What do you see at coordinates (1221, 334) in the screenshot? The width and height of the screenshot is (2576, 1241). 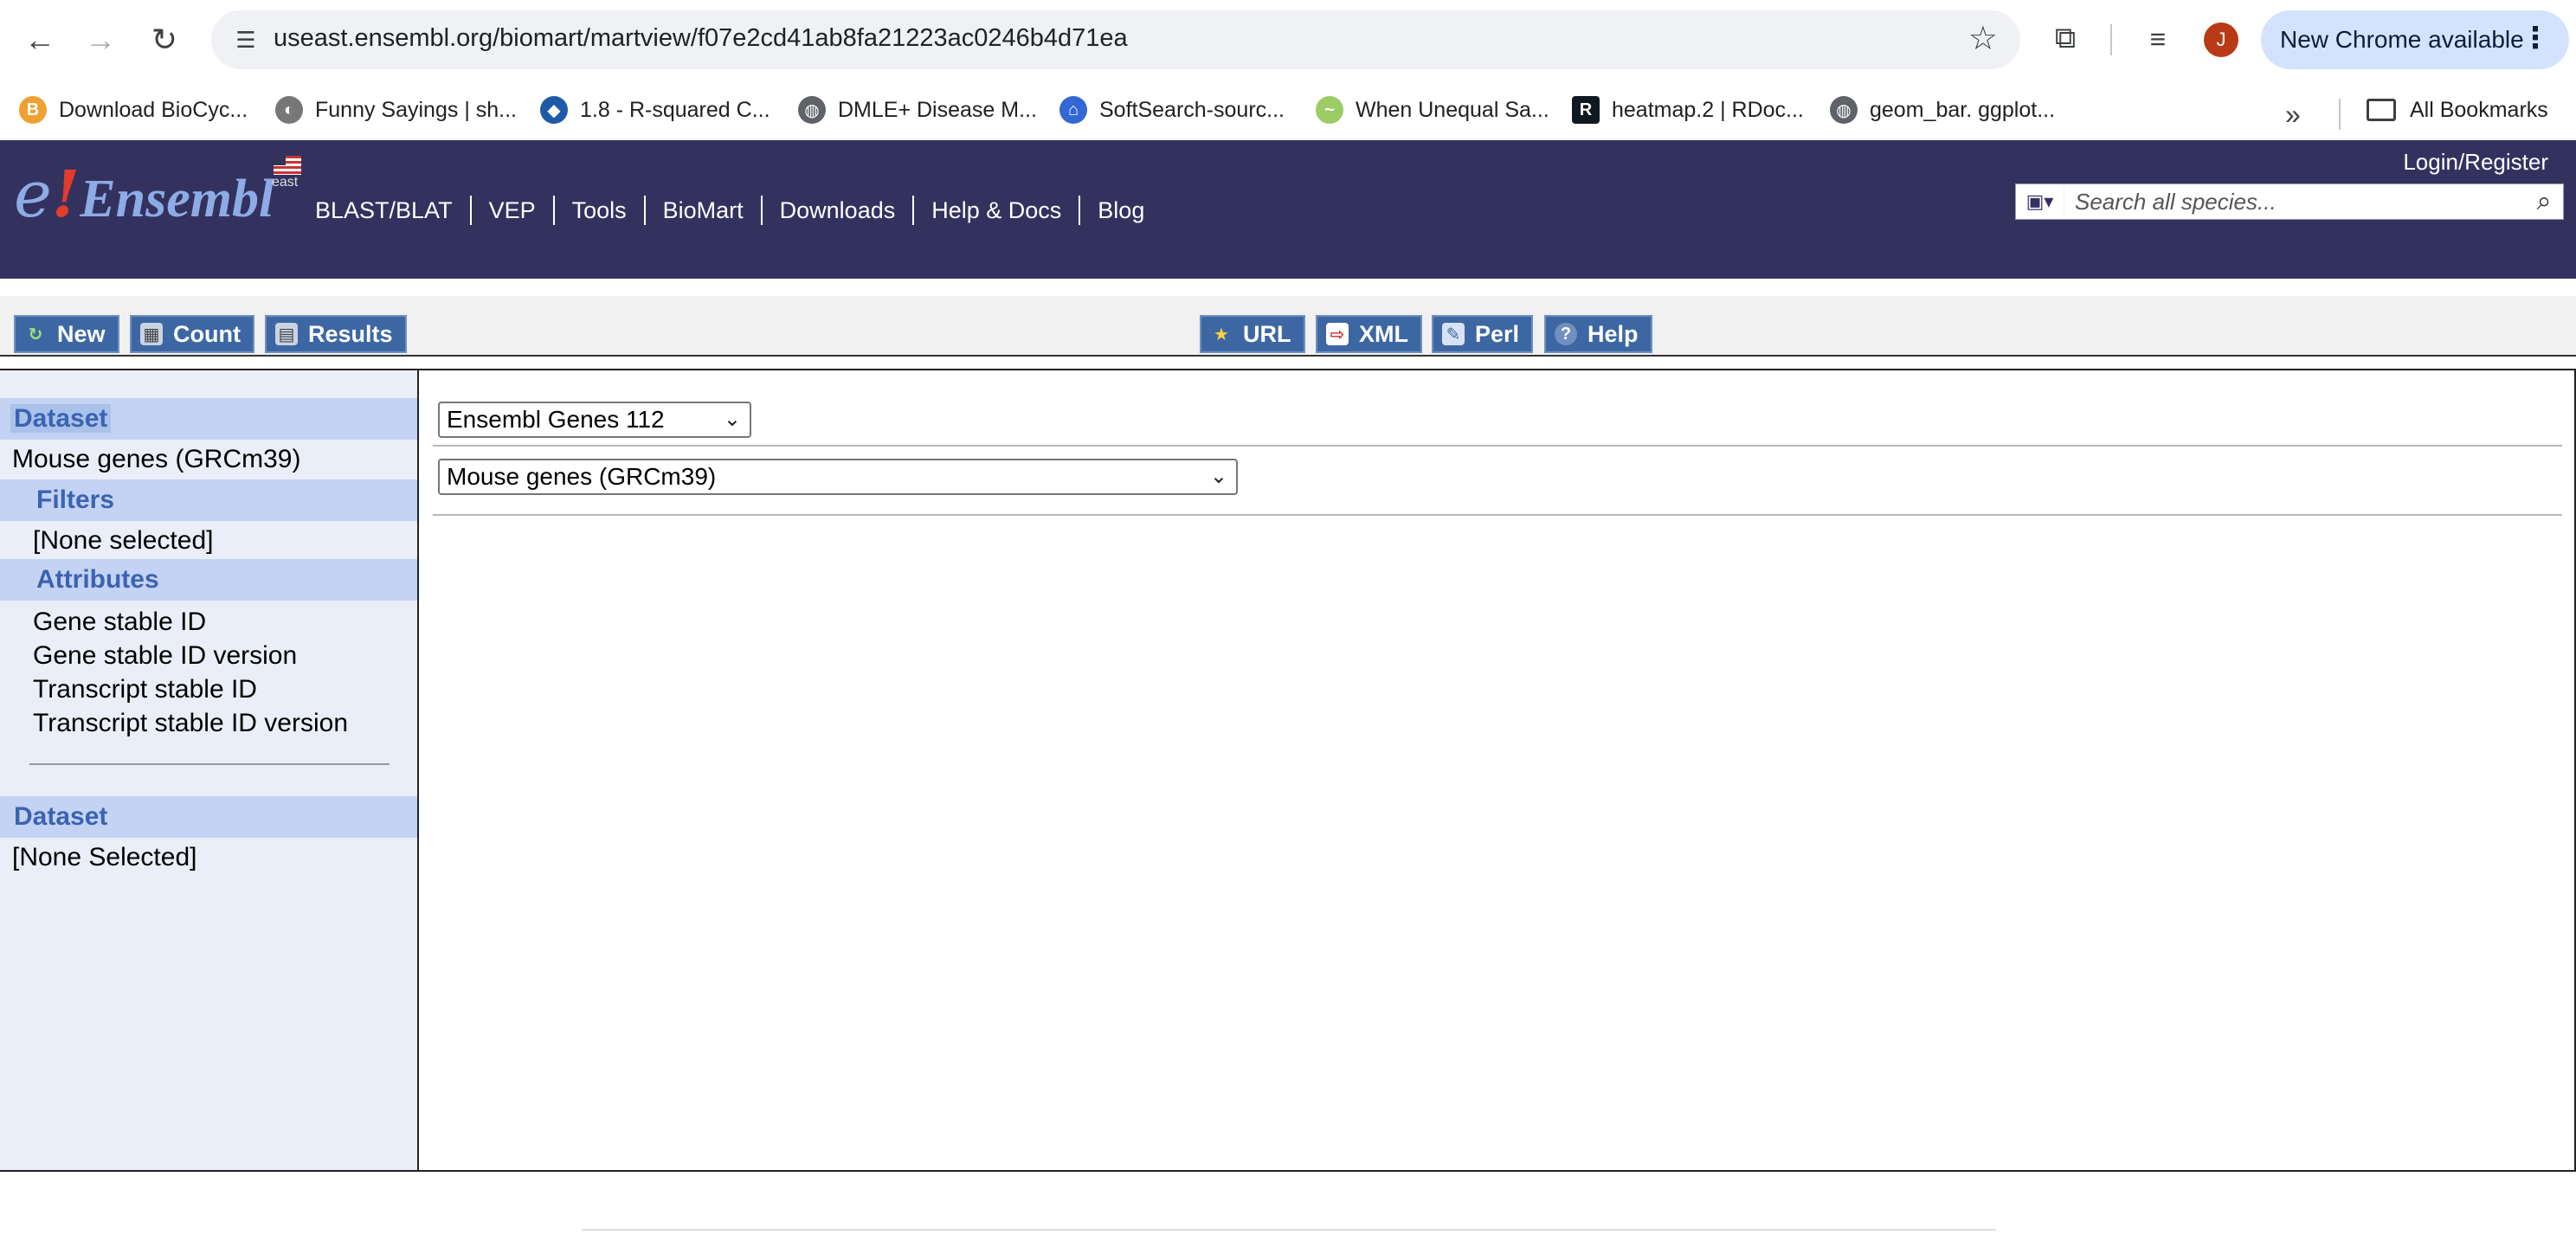 I see `star-icon: ★` at bounding box center [1221, 334].